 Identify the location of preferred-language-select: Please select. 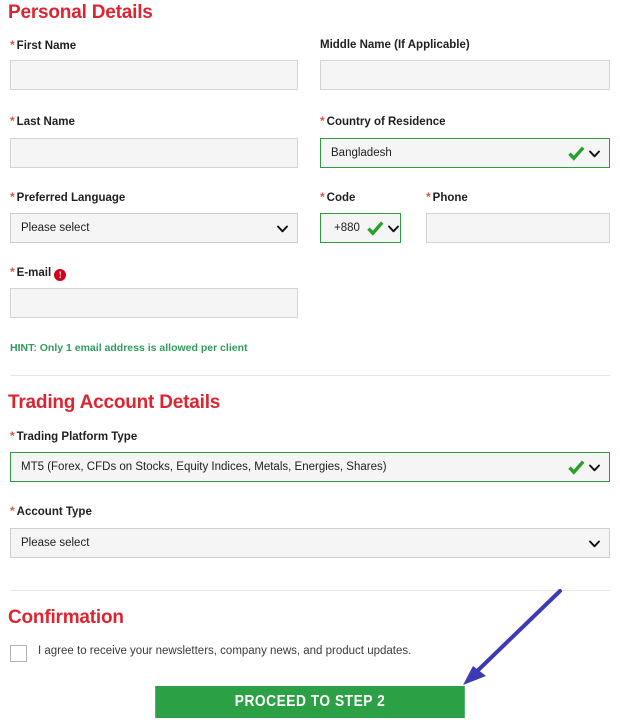
(154, 228).